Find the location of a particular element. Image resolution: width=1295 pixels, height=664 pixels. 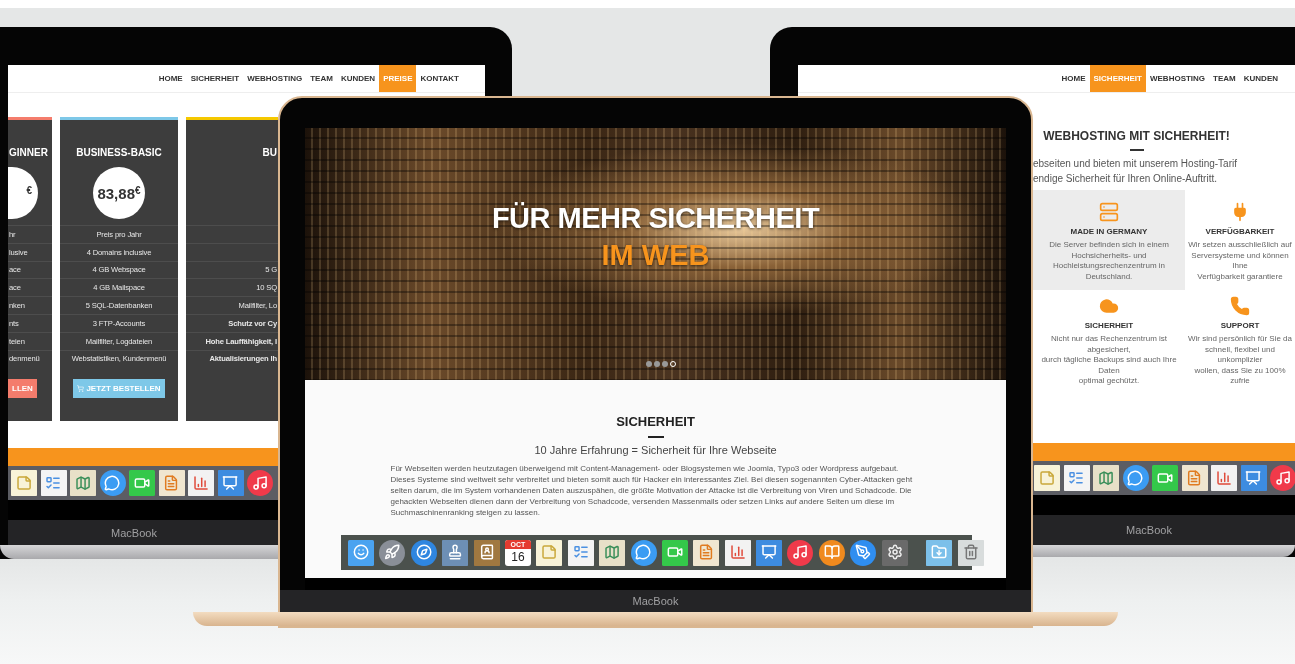

download-folder-icon is located at coordinates (939, 552).